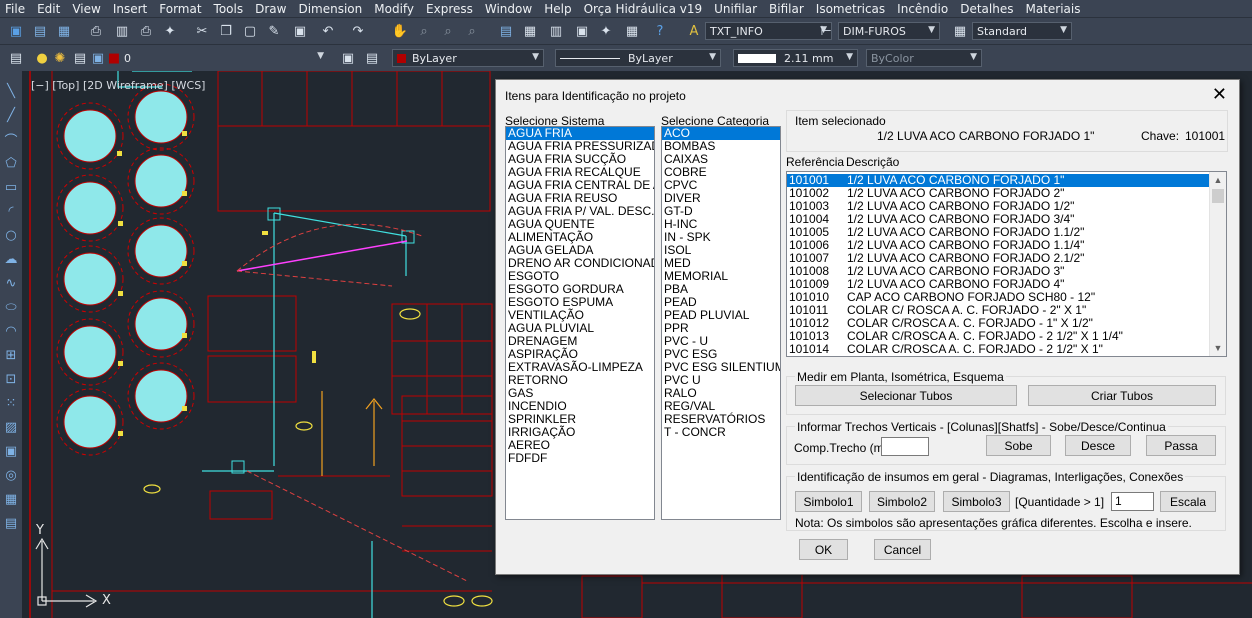 The width and height of the screenshot is (1252, 618). What do you see at coordinates (40, 31) in the screenshot?
I see `open-file-icon: ▤` at bounding box center [40, 31].